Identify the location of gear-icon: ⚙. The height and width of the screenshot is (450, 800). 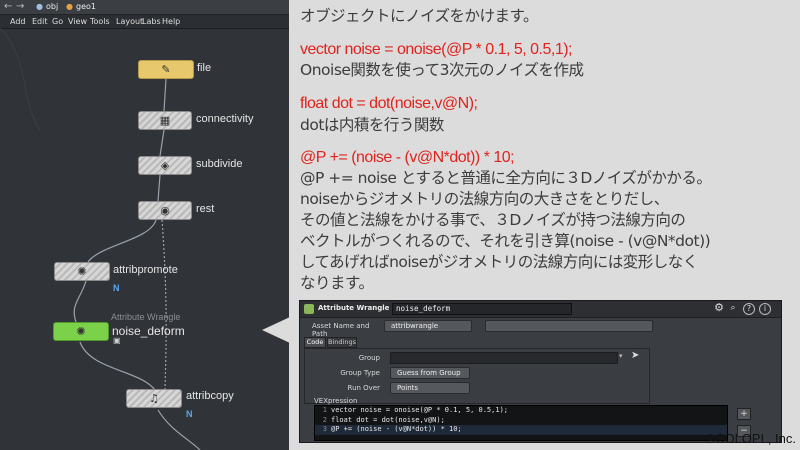
(719, 308).